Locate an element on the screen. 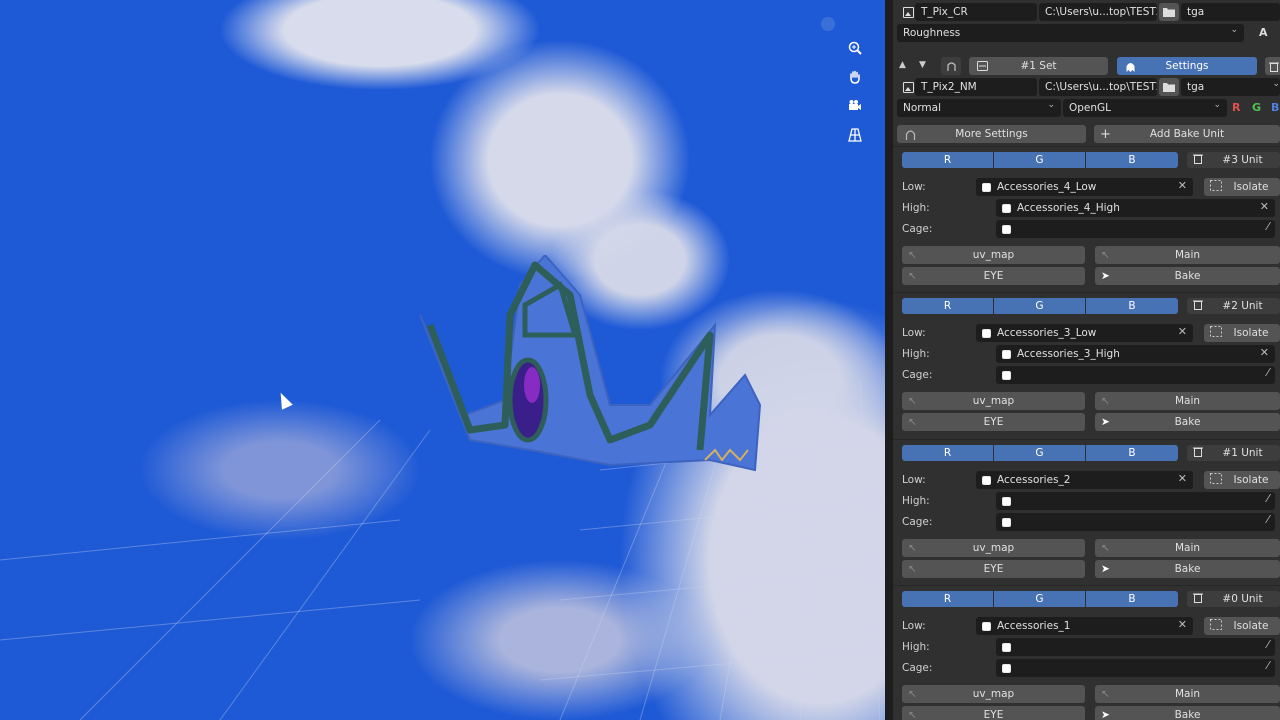 The image size is (1280, 720). object-icon is located at coordinates (1006, 522).